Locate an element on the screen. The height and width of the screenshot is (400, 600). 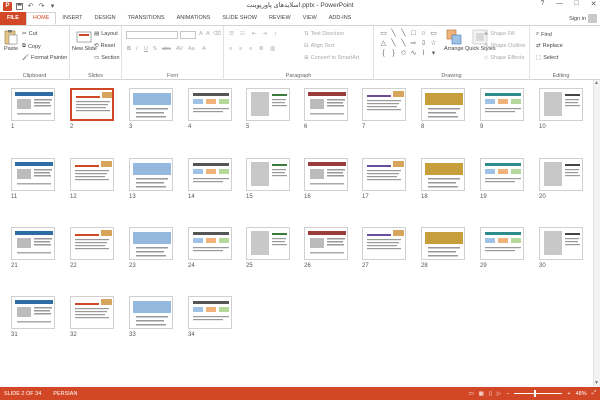
arrange-button: Arrange is located at coordinates (454, 40).